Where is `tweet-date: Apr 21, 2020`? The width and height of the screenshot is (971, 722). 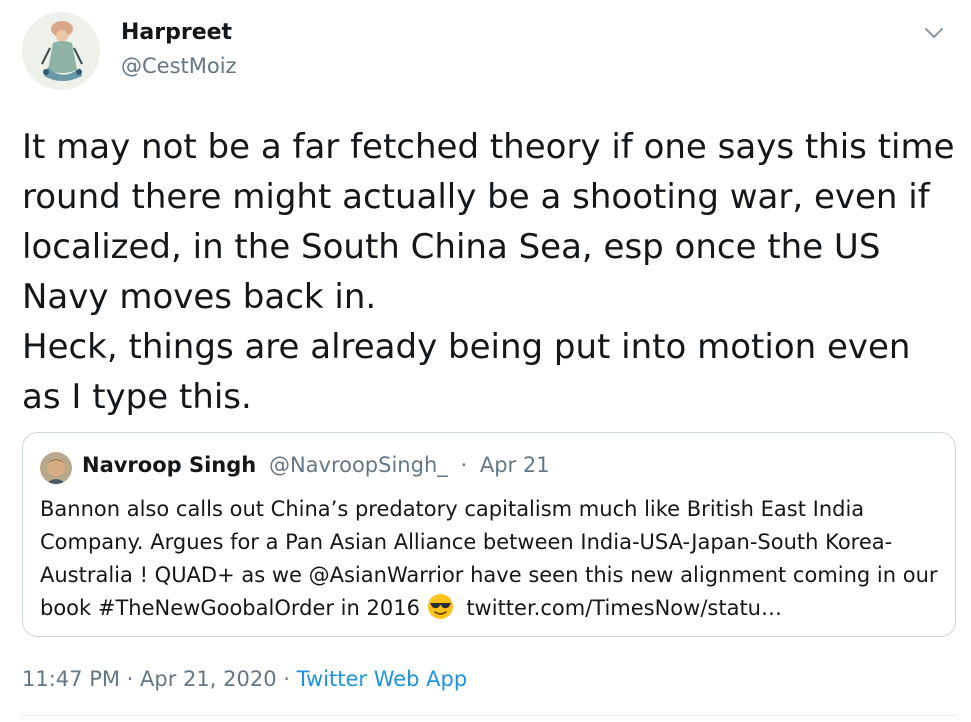 tweet-date: Apr 21, 2020 is located at coordinates (208, 679).